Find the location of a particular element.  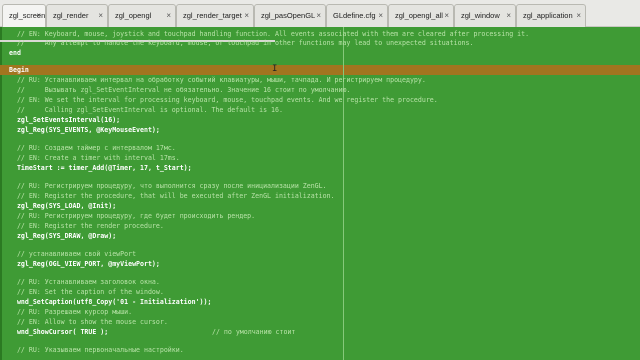

code-line: // EN: Register the render procedure. is located at coordinates (86, 226).